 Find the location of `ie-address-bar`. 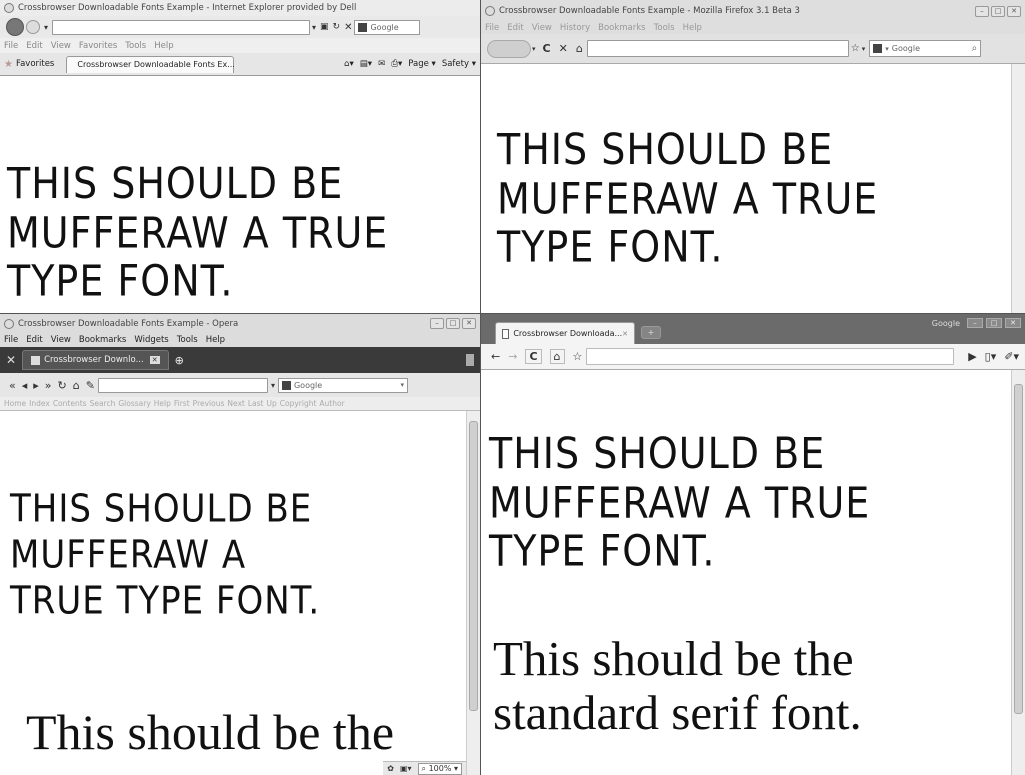

ie-address-bar is located at coordinates (181, 27).